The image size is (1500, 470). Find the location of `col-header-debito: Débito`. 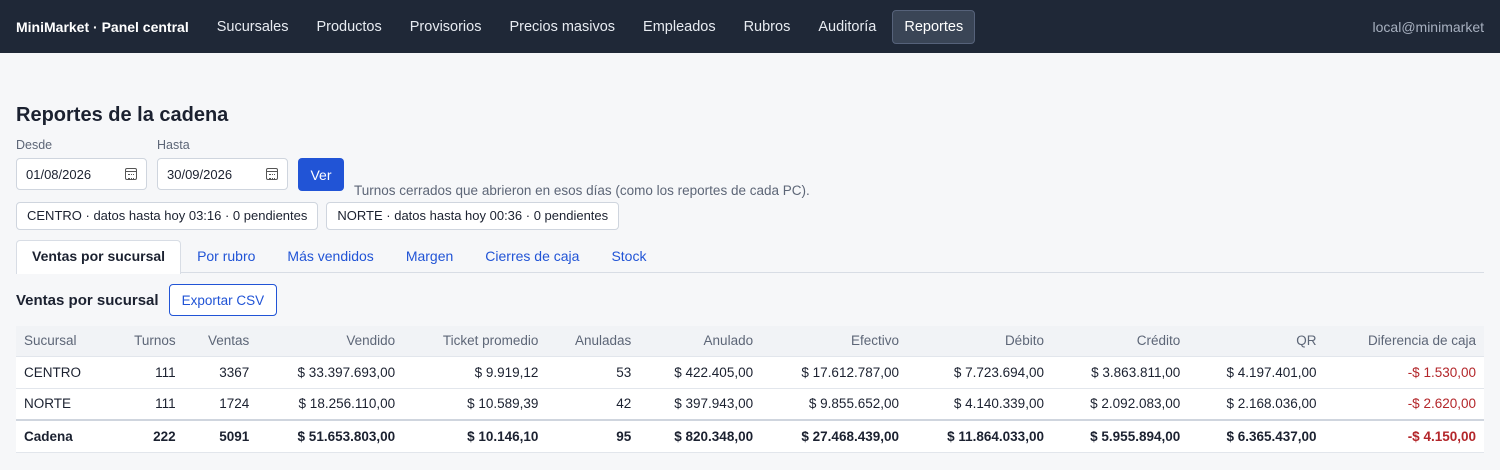

col-header-debito: Débito is located at coordinates (979, 341).